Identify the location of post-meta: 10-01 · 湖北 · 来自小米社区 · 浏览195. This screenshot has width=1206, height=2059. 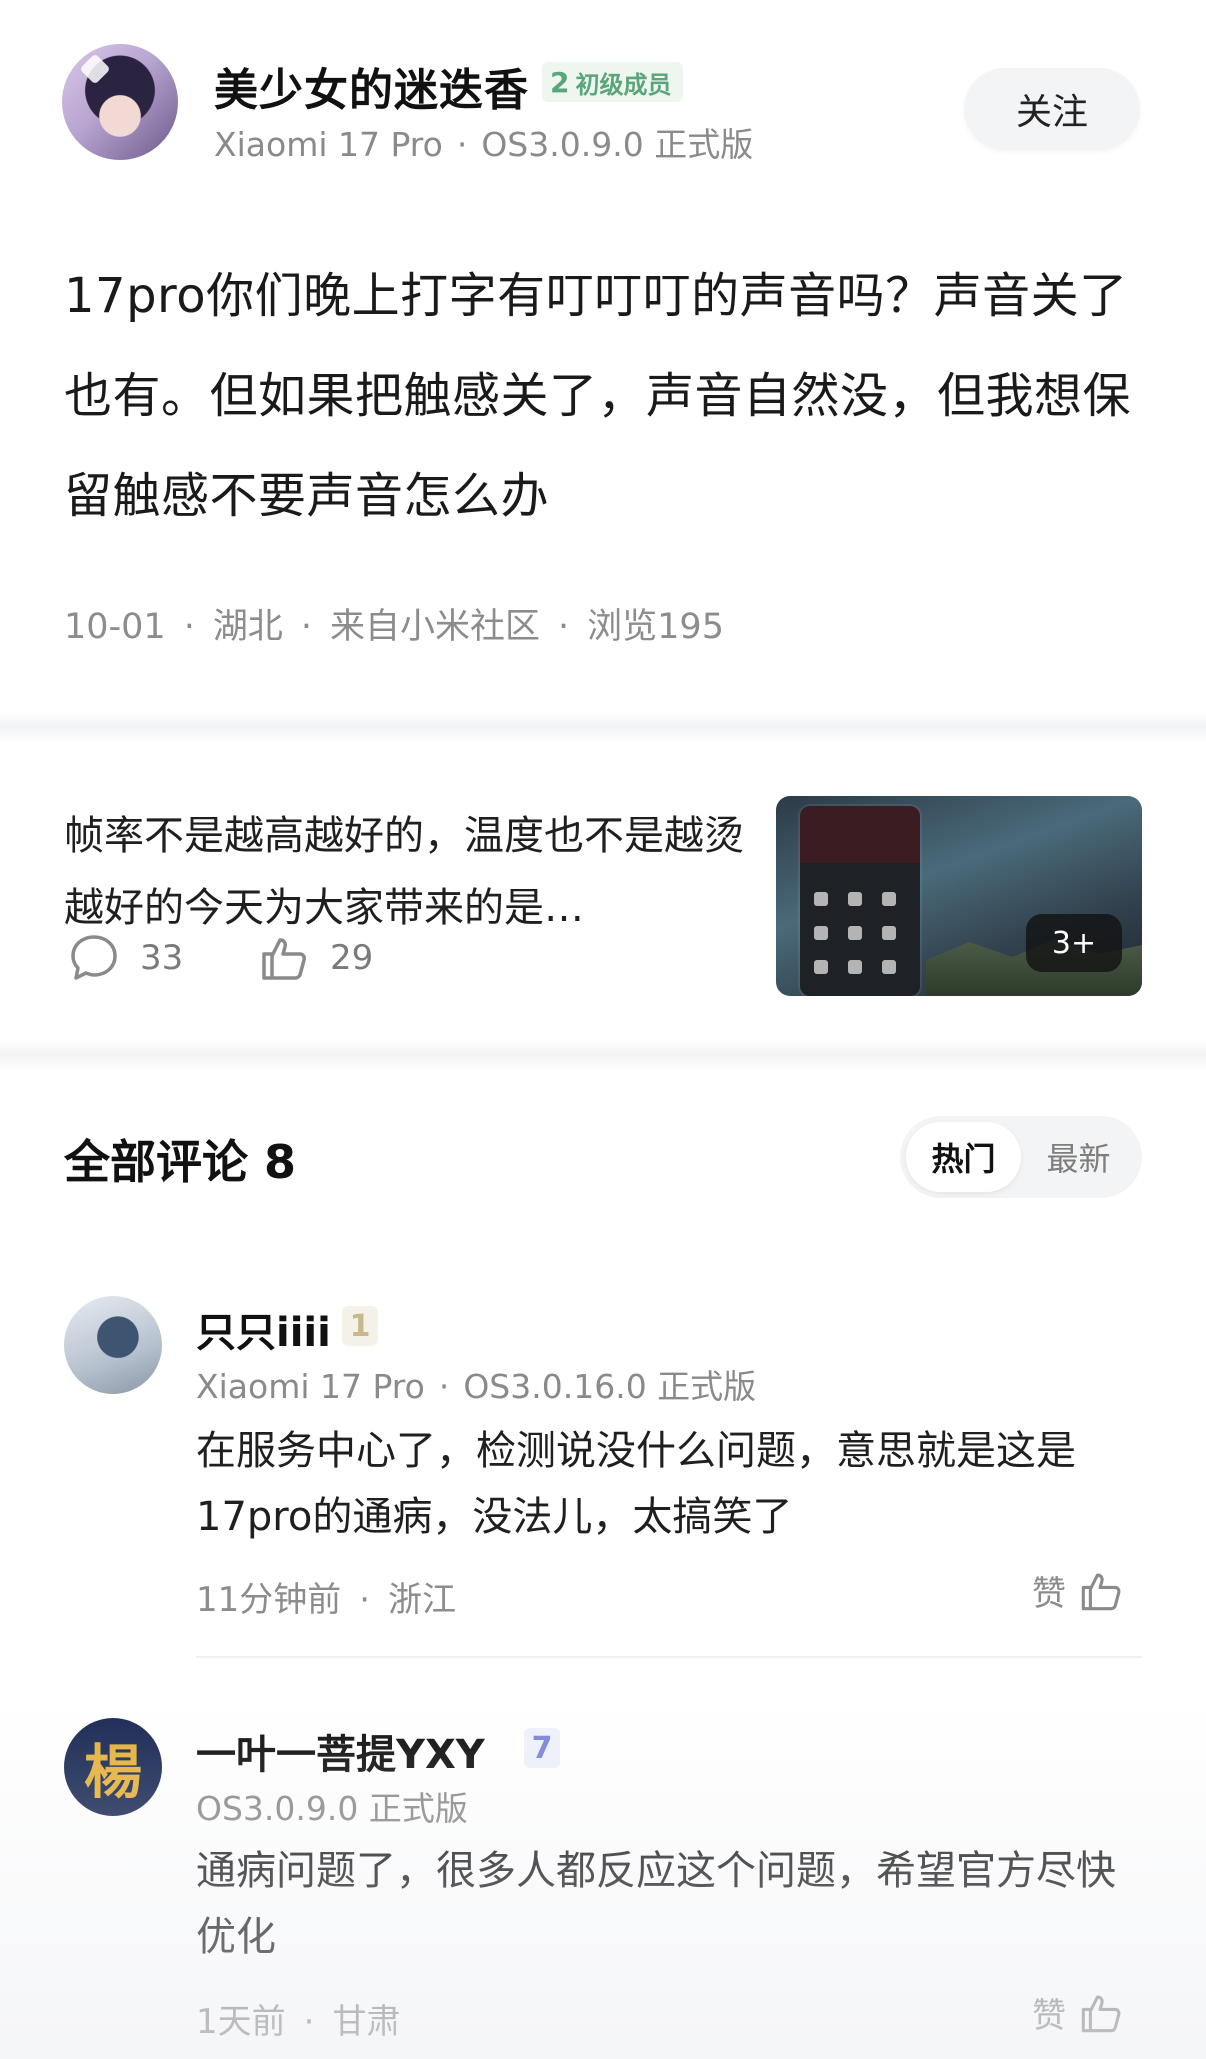
(394, 623).